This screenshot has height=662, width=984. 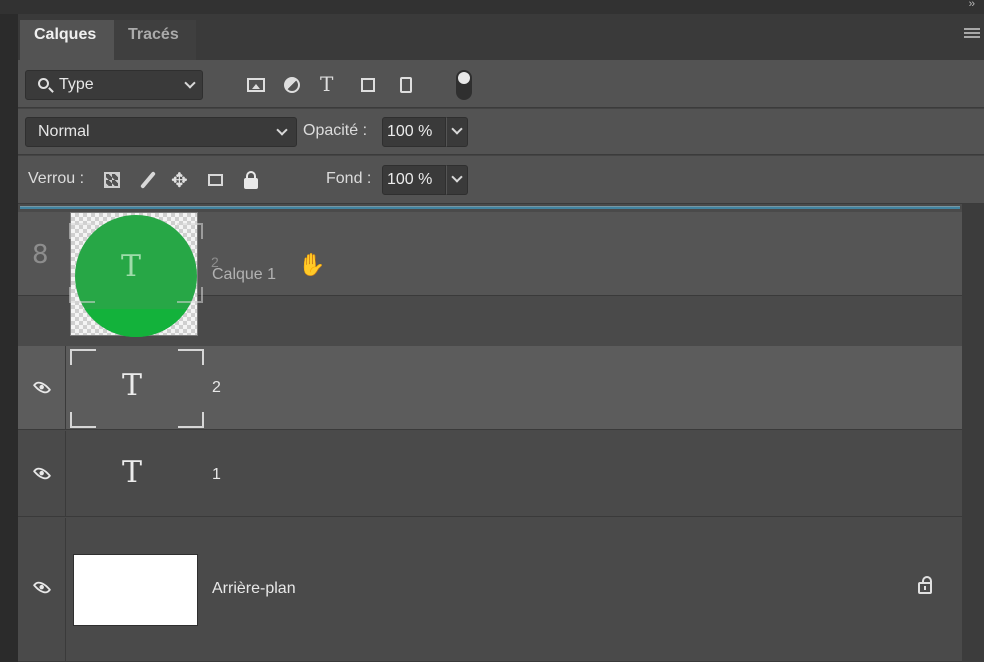 I want to click on layer-row-2: T 2, so click(x=490, y=388).